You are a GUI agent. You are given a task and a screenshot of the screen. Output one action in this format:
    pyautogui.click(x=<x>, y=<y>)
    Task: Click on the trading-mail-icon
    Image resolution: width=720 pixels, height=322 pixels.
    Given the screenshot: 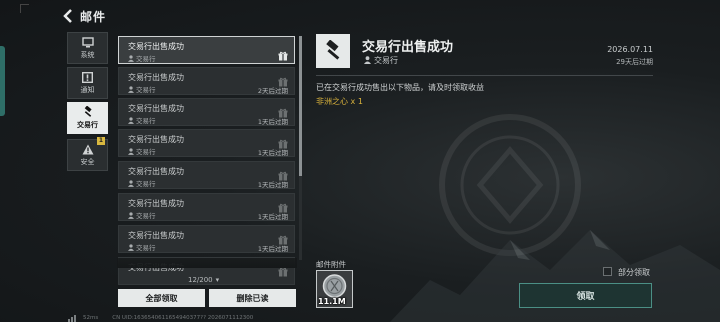 What is the action you would take?
    pyautogui.click(x=333, y=51)
    